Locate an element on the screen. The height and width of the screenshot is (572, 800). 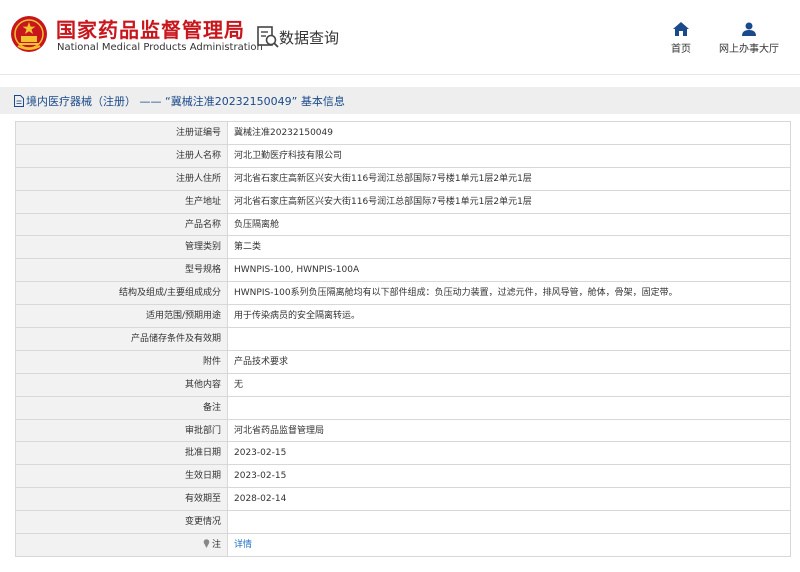
table-row: 适用范围/预期用途 用于传染病员的安全隔离转运。 is located at coordinates (403, 316).